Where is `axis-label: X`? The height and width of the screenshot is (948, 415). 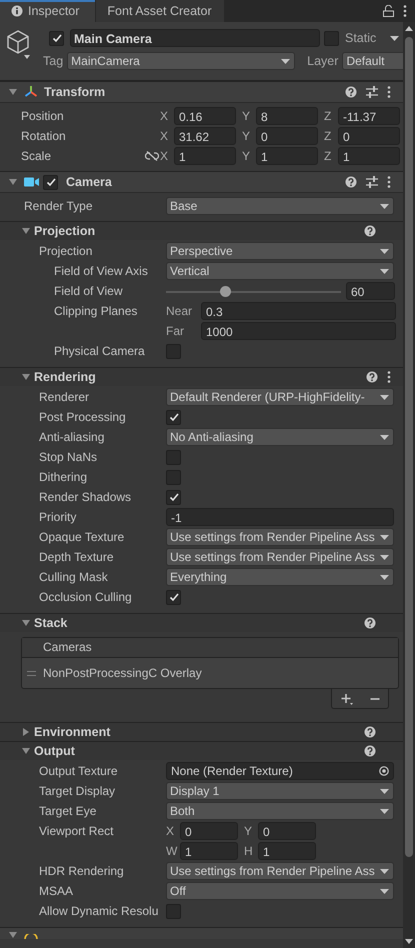
axis-label: X is located at coordinates (165, 136).